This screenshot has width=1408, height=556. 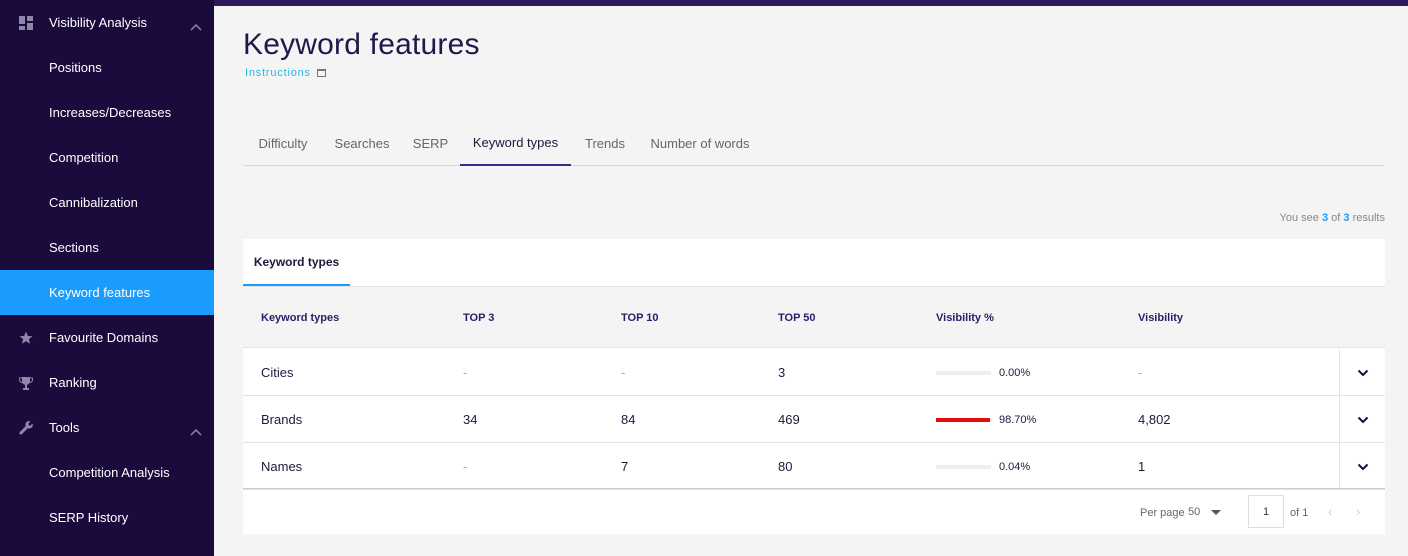 I want to click on instructions-label: Instructions, so click(x=278, y=73).